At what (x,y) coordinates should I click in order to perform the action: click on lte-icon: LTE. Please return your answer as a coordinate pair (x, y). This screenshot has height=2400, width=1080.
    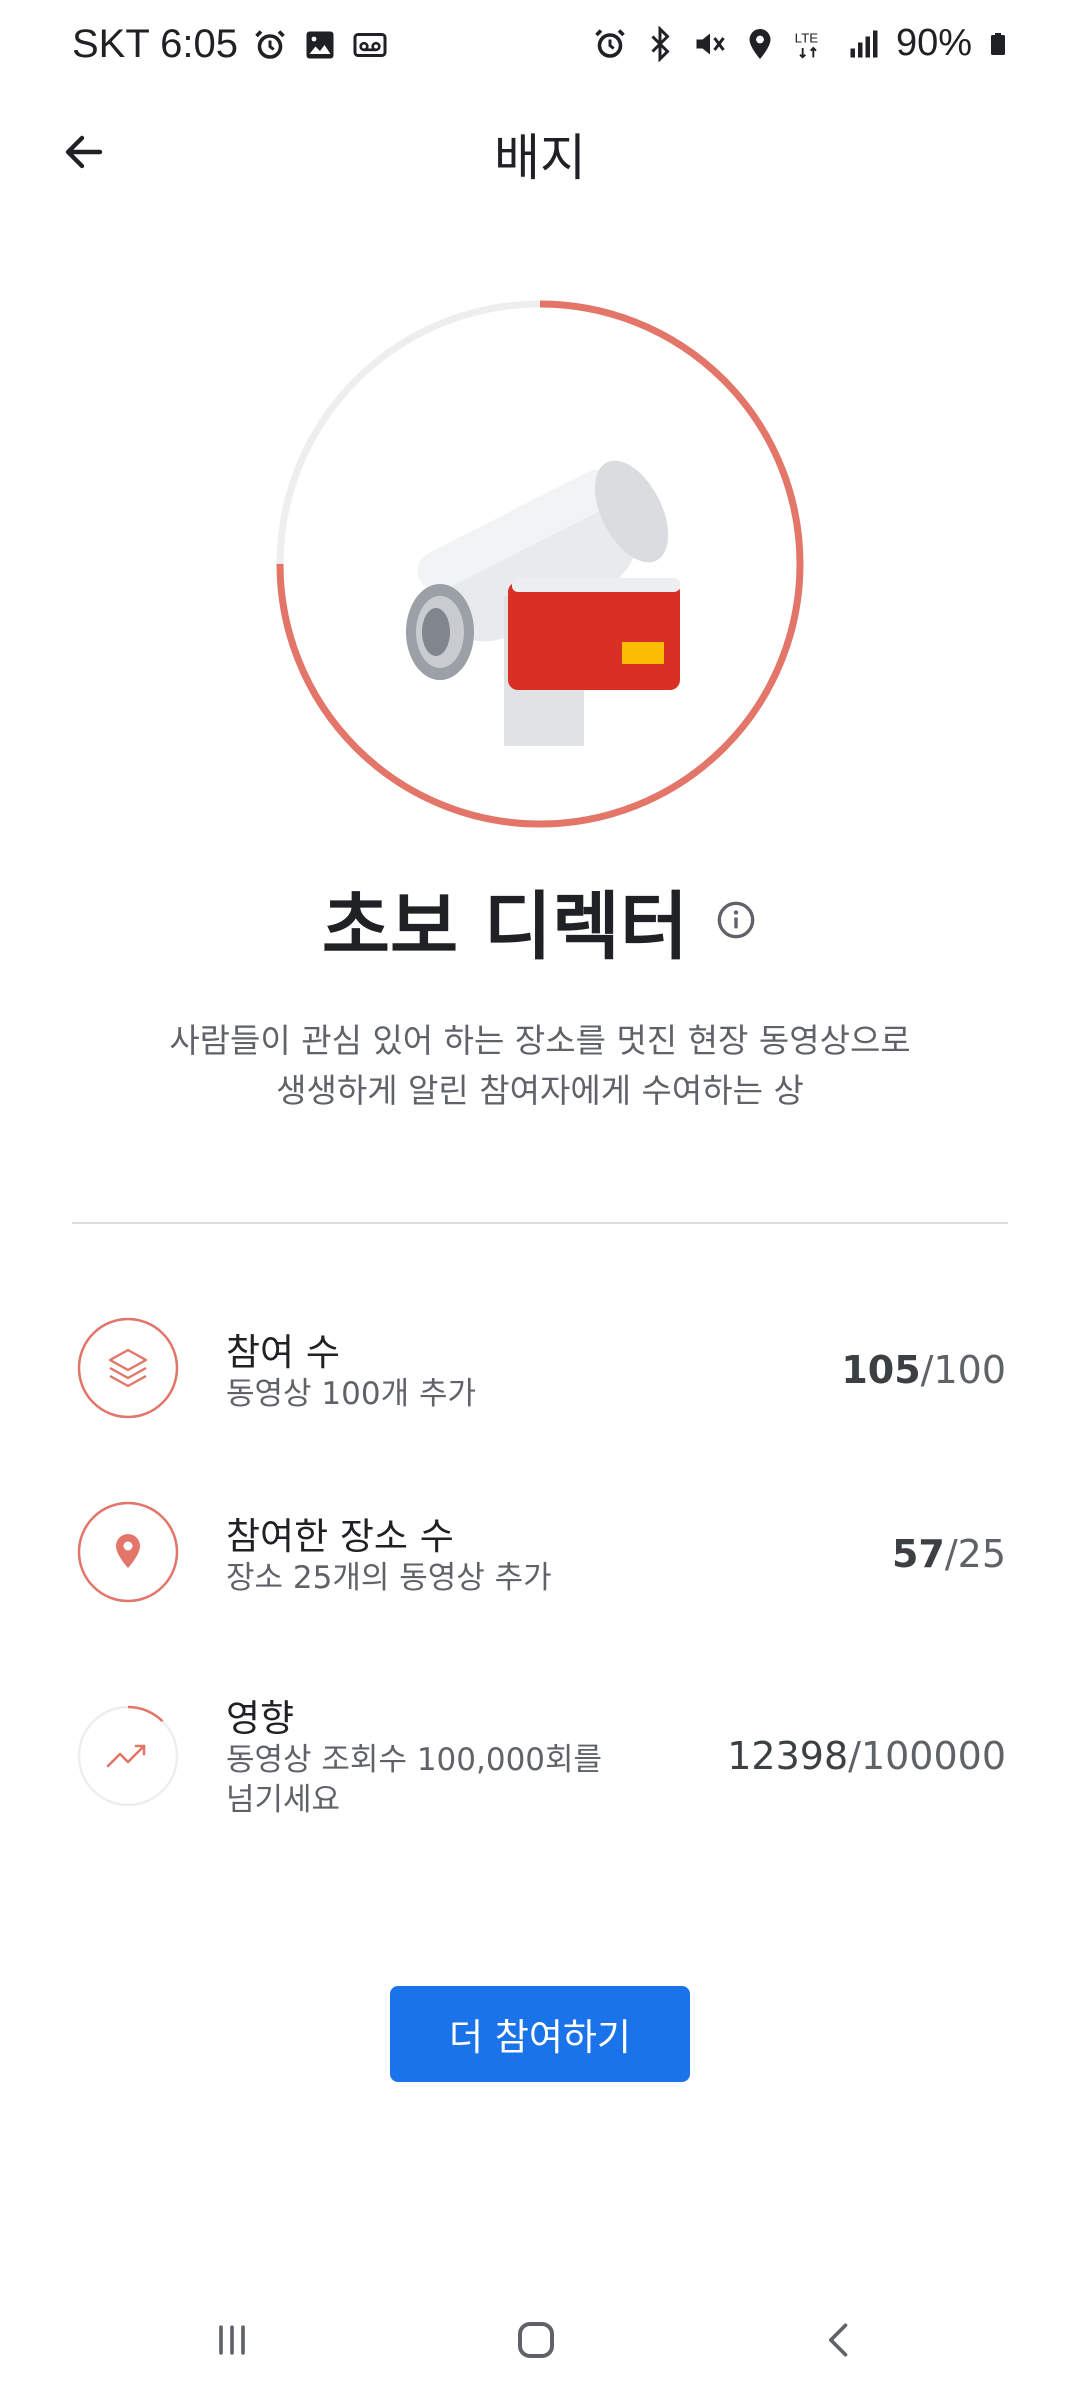
    Looking at the image, I should click on (807, 44).